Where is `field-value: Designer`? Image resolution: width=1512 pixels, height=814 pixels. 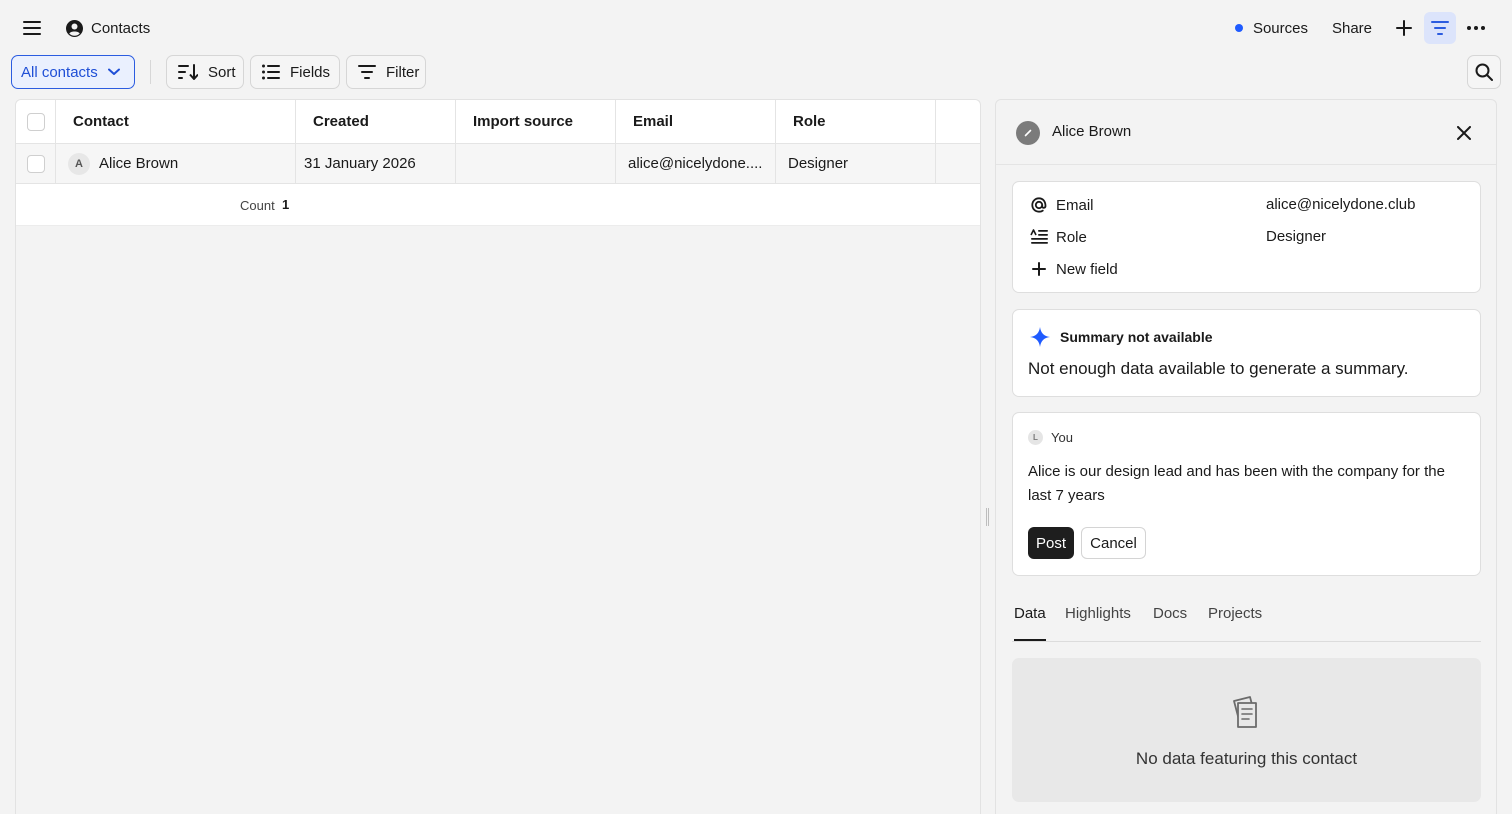
field-value: Designer is located at coordinates (1296, 236).